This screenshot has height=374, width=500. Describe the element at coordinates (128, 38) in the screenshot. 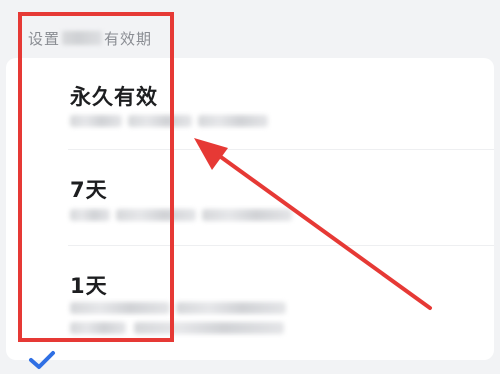

I see `section-title-suffix: 有效期` at that location.